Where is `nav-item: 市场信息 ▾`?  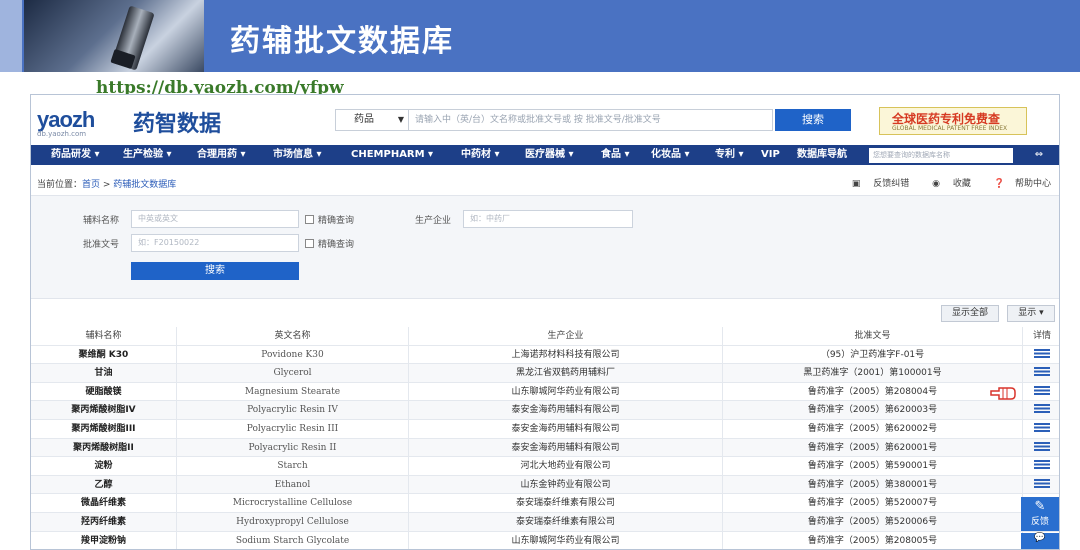
nav-item: 市场信息 ▾ is located at coordinates (297, 155).